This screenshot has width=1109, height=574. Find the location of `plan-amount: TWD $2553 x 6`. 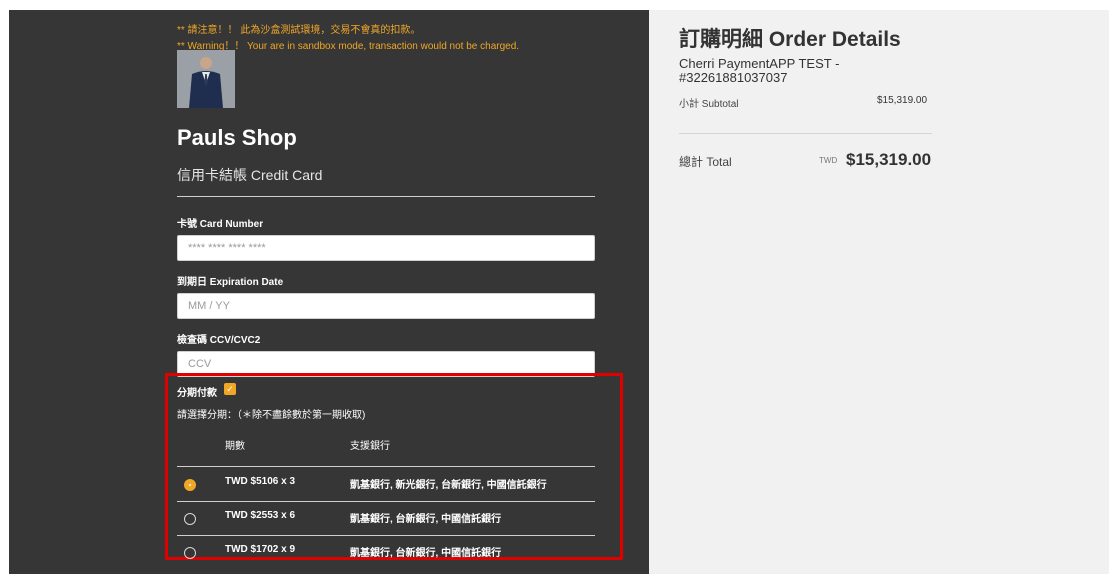

plan-amount: TWD $2553 x 6 is located at coordinates (260, 515).